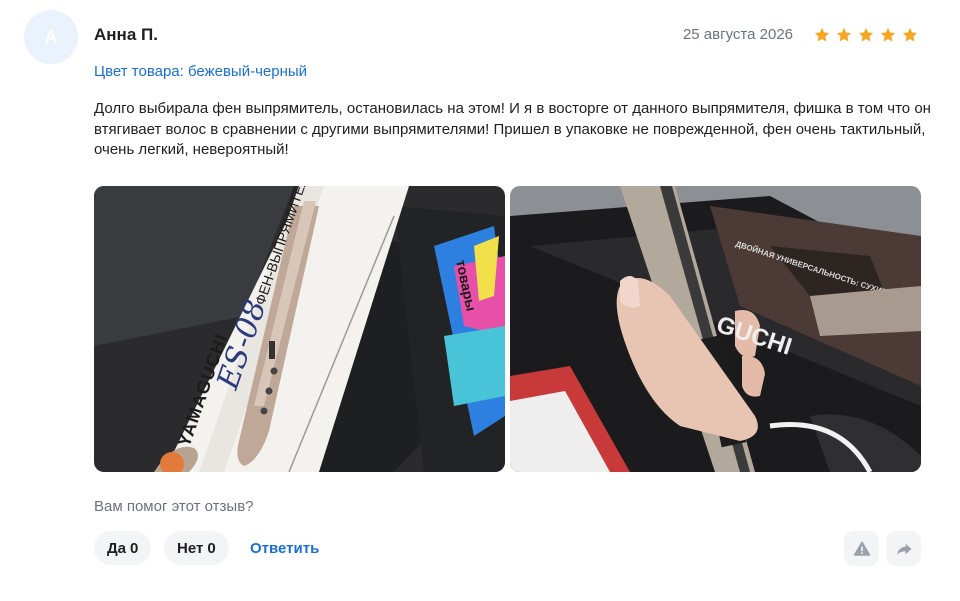 The width and height of the screenshot is (960, 601). What do you see at coordinates (134, 548) in the screenshot?
I see `yes-count: 0` at bounding box center [134, 548].